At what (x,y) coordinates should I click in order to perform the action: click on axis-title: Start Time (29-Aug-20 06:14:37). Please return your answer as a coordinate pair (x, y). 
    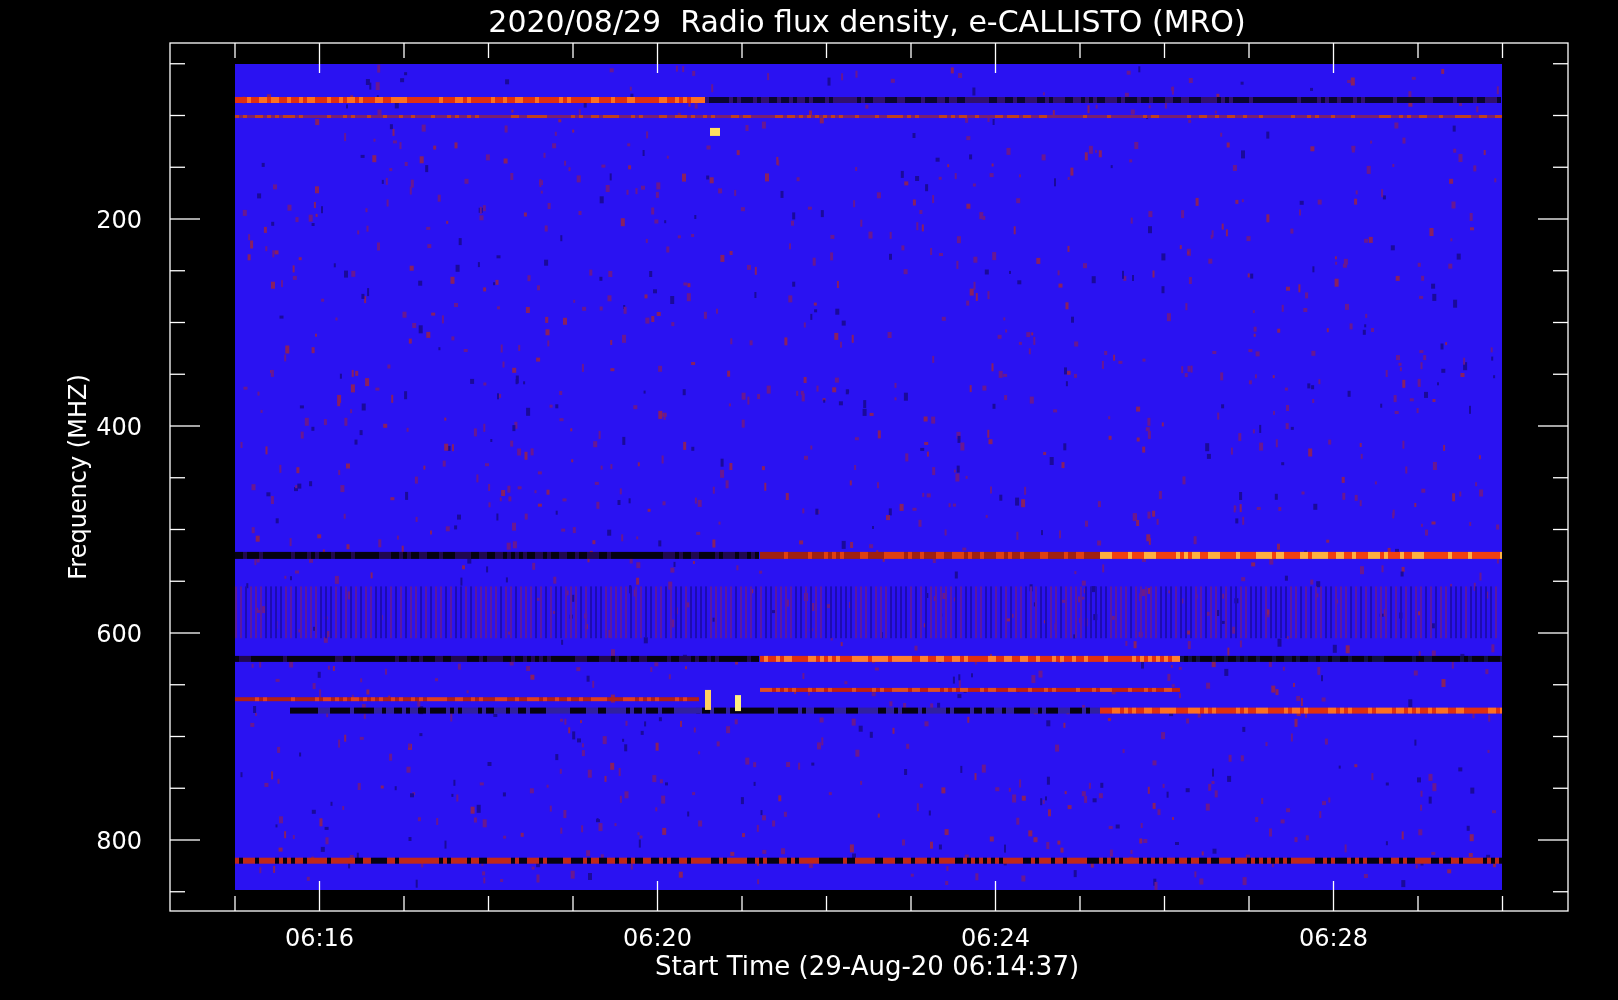
    Looking at the image, I should click on (867, 966).